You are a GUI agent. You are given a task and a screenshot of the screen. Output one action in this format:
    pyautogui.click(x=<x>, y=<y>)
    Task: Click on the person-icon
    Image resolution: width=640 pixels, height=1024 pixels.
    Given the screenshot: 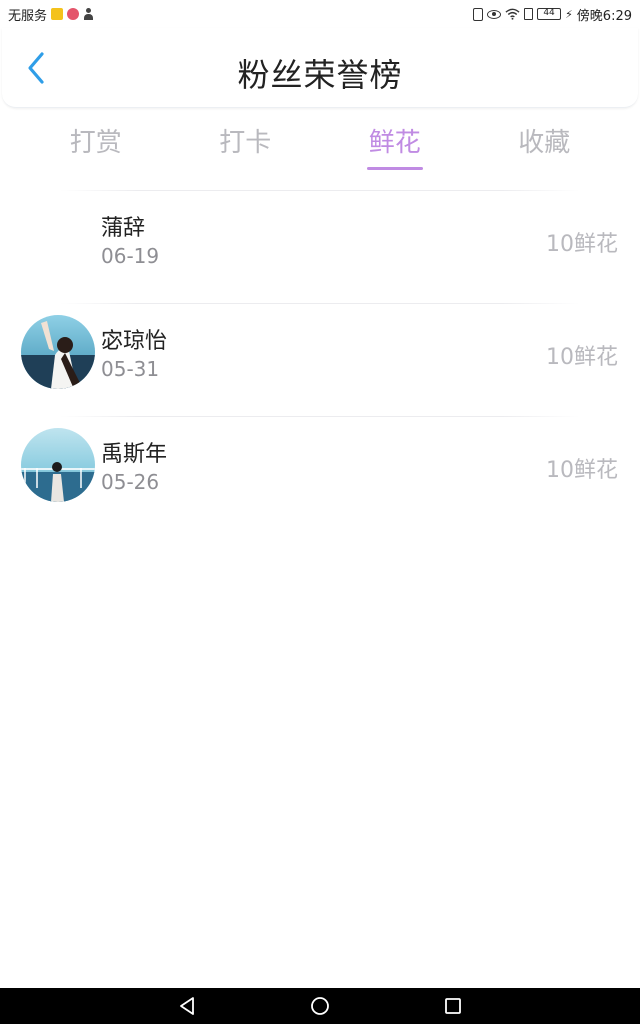 What is the action you would take?
    pyautogui.click(x=88, y=14)
    